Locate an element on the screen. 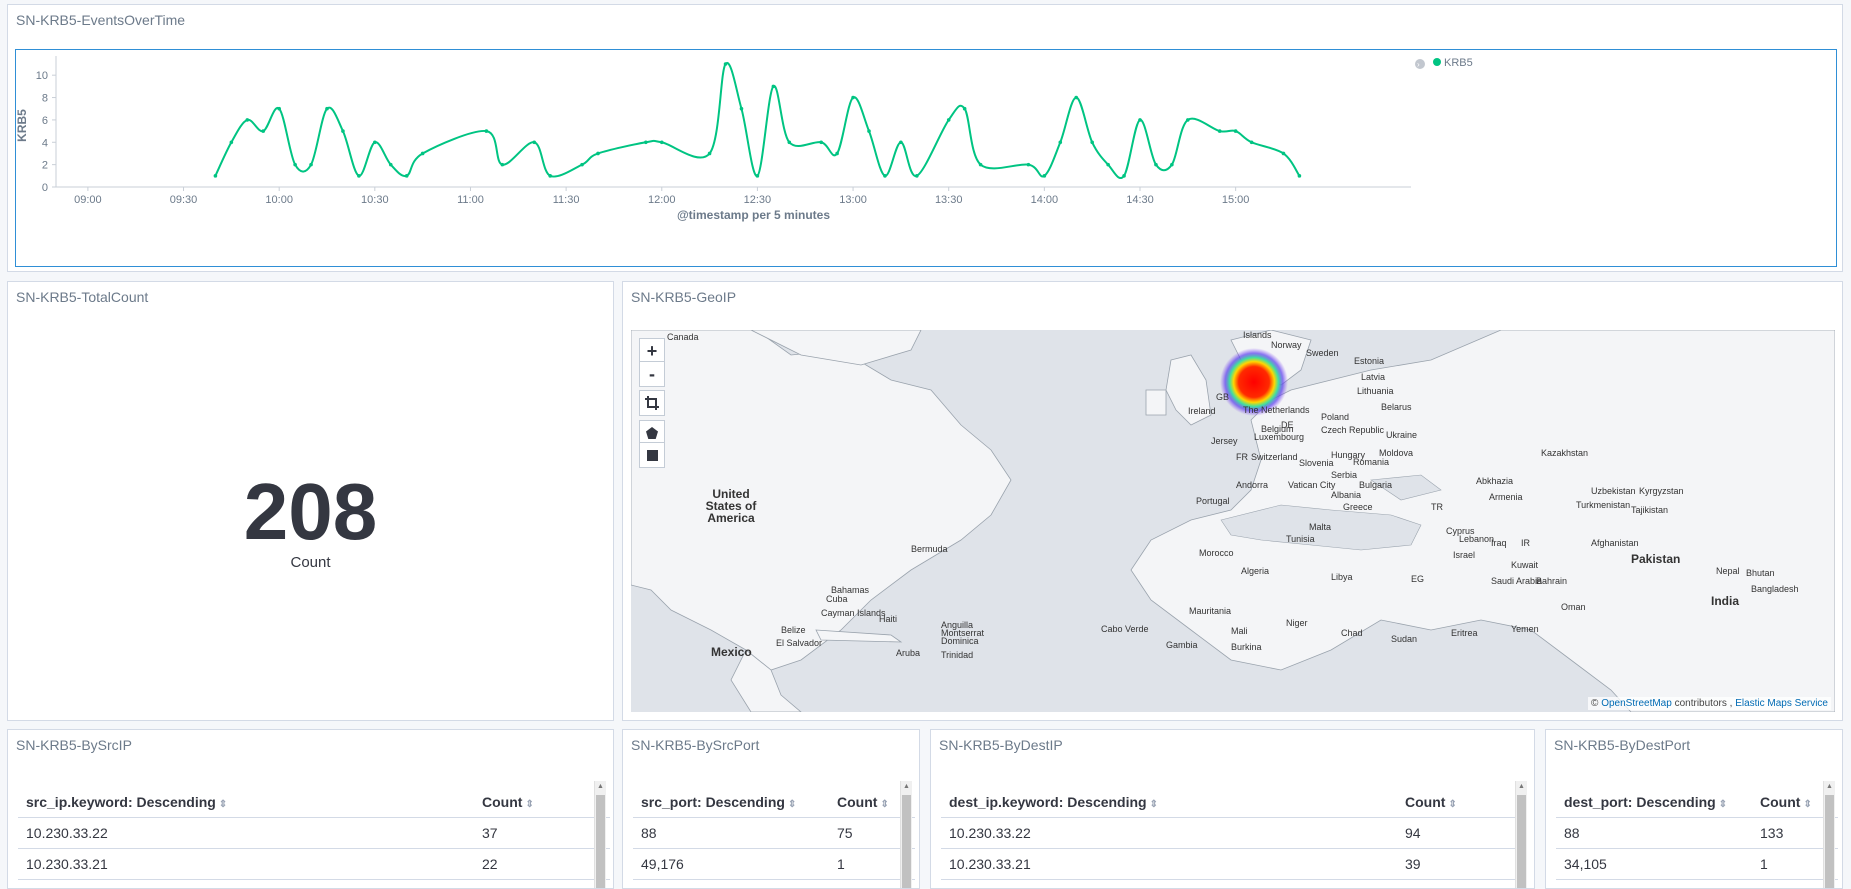 The image size is (1851, 889). table-row: 34,105 1 is located at coordinates (1697, 864).